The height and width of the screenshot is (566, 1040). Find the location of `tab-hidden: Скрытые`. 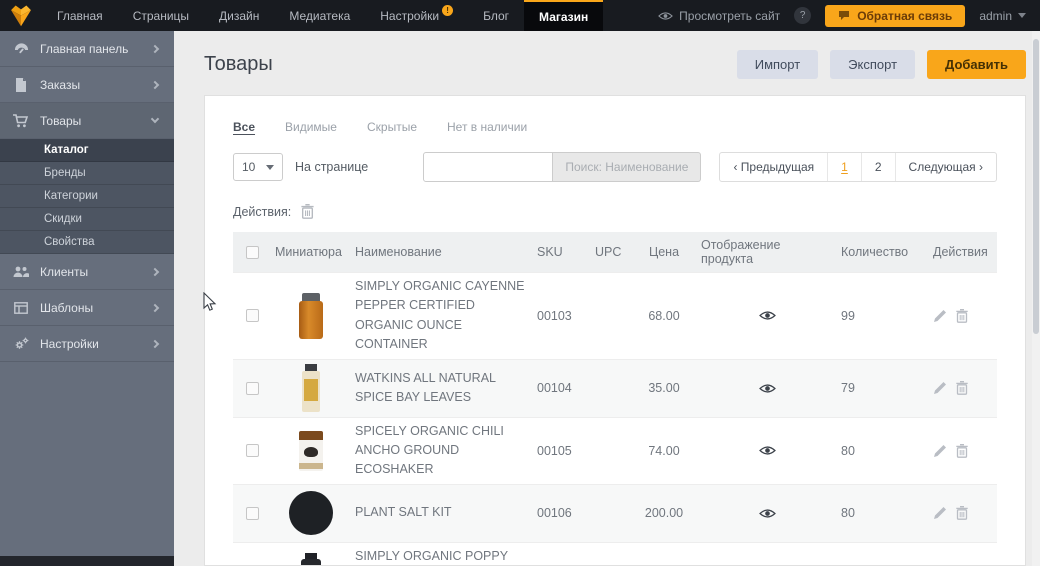

tab-hidden: Скрытые is located at coordinates (392, 127).